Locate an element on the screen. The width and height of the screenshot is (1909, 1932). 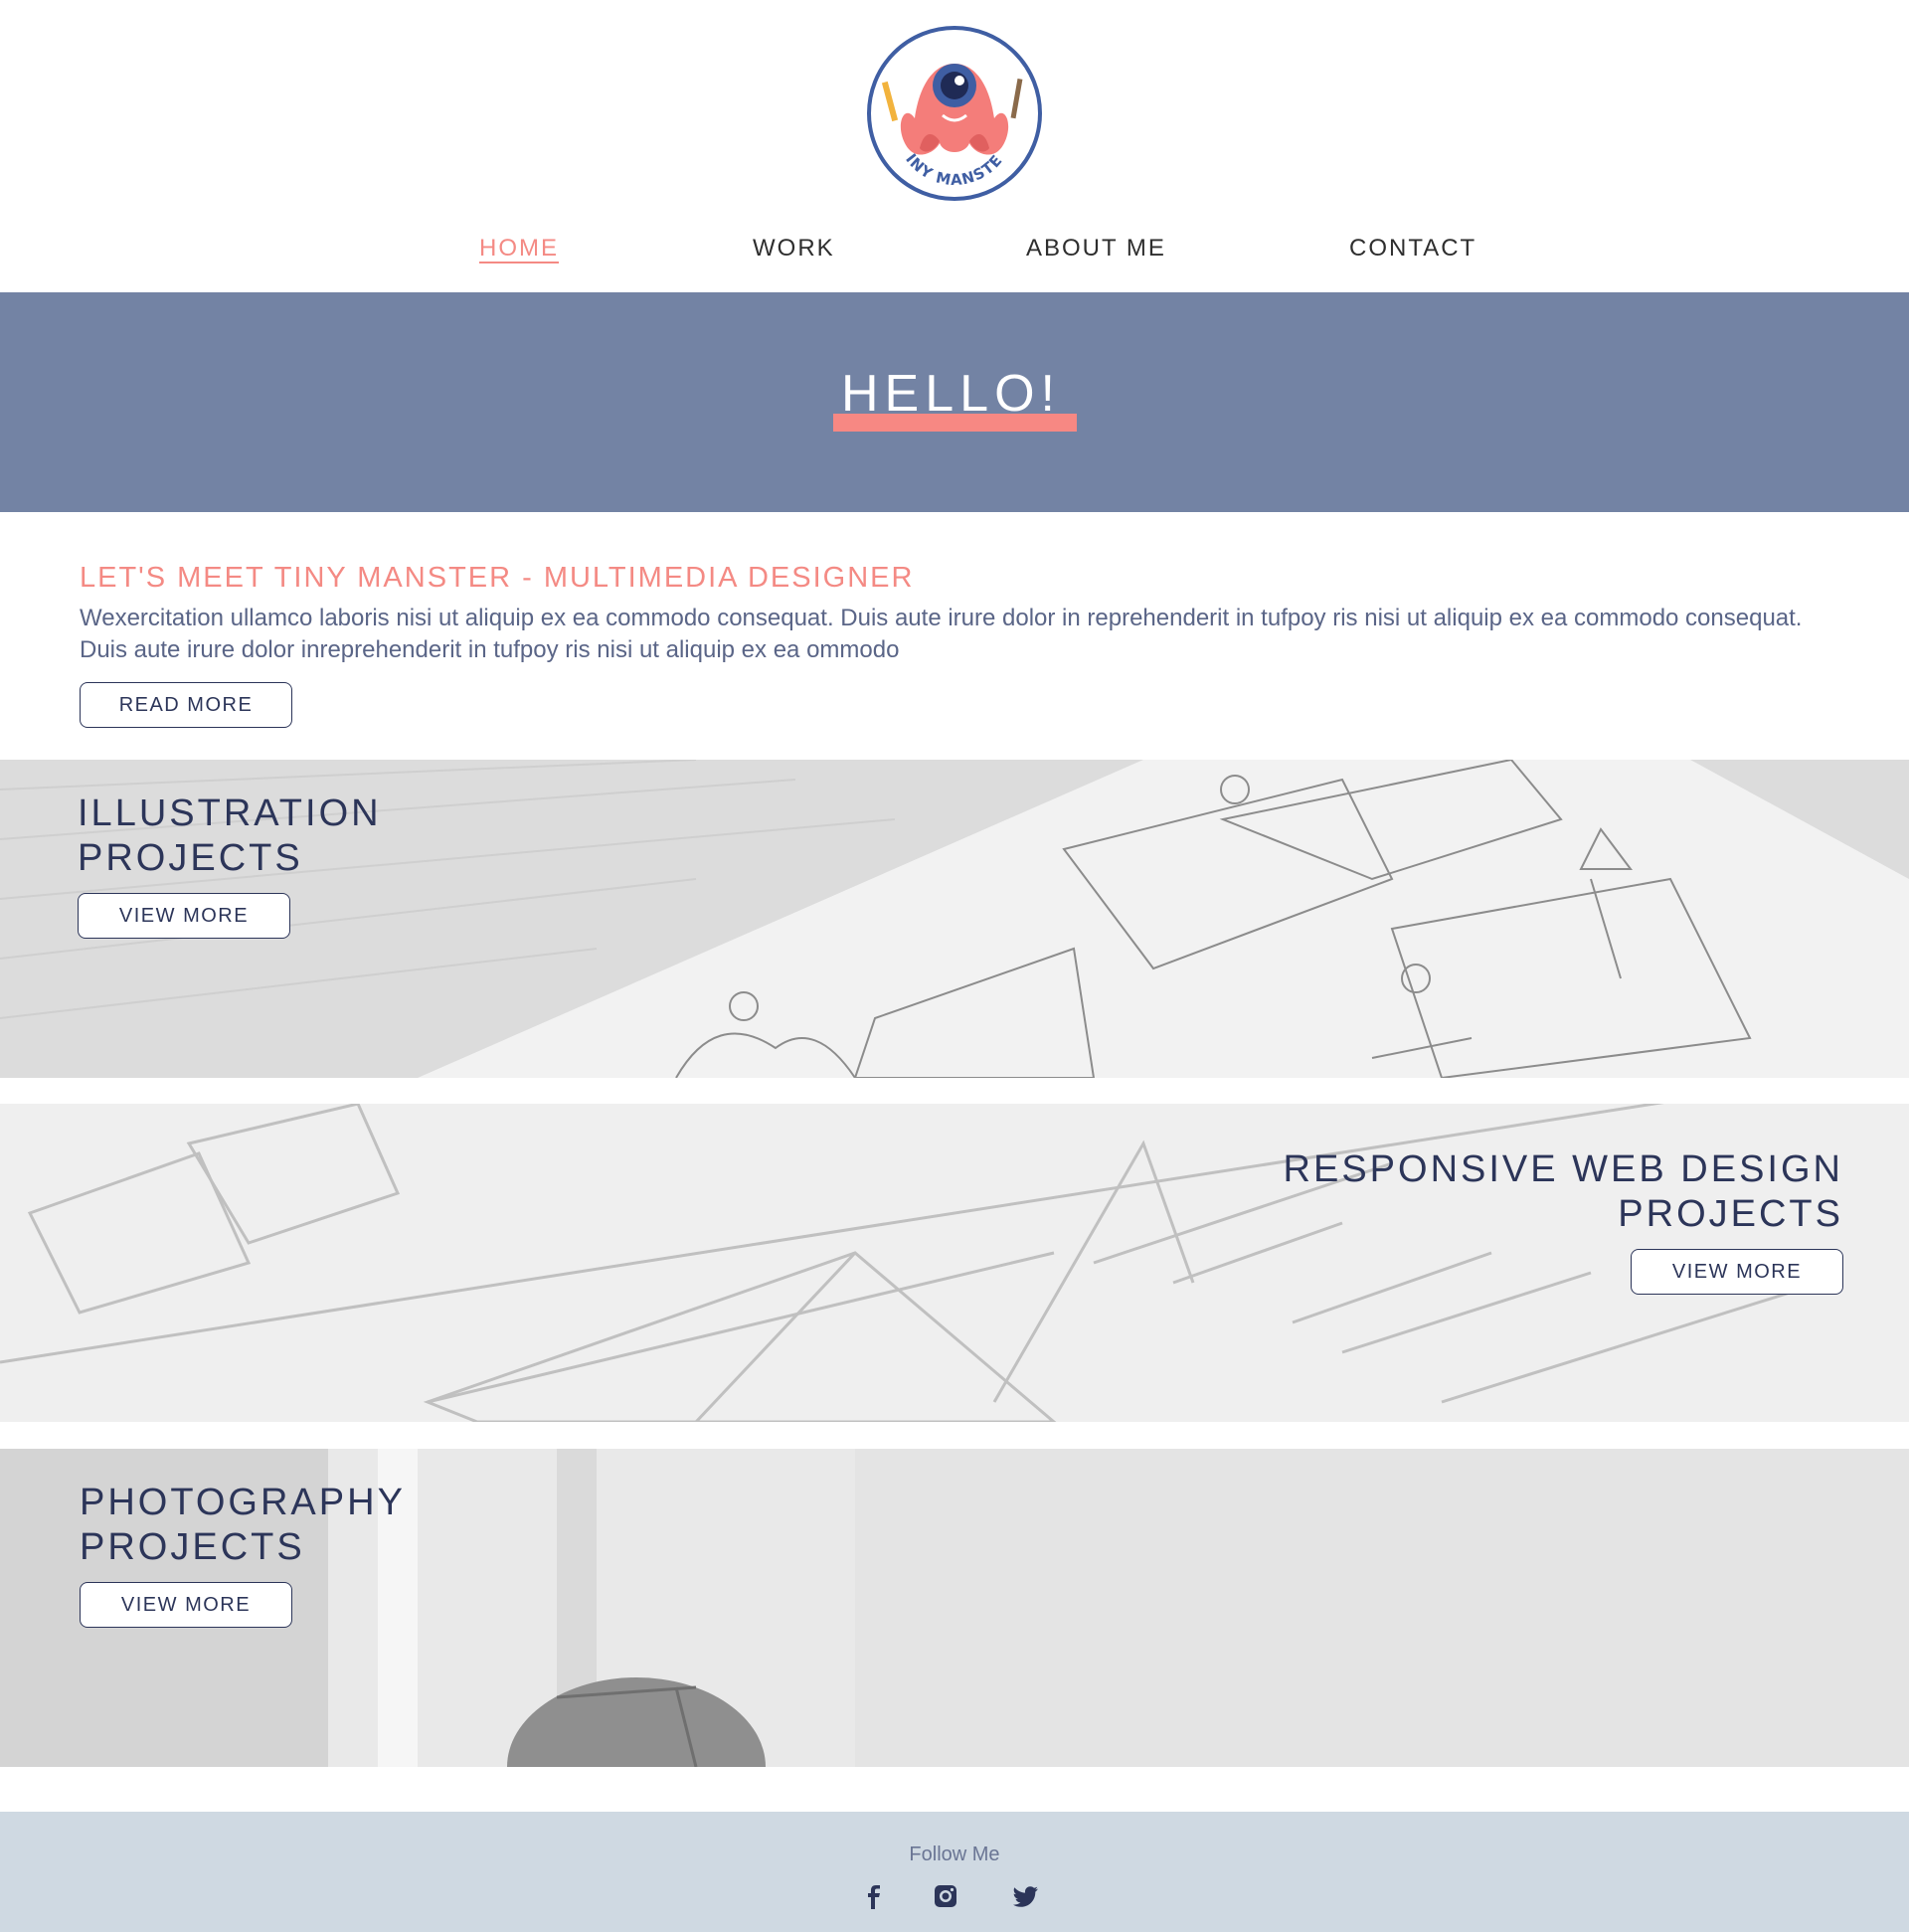
illustration-title-line1: ILLUSTRATION is located at coordinates (230, 813).